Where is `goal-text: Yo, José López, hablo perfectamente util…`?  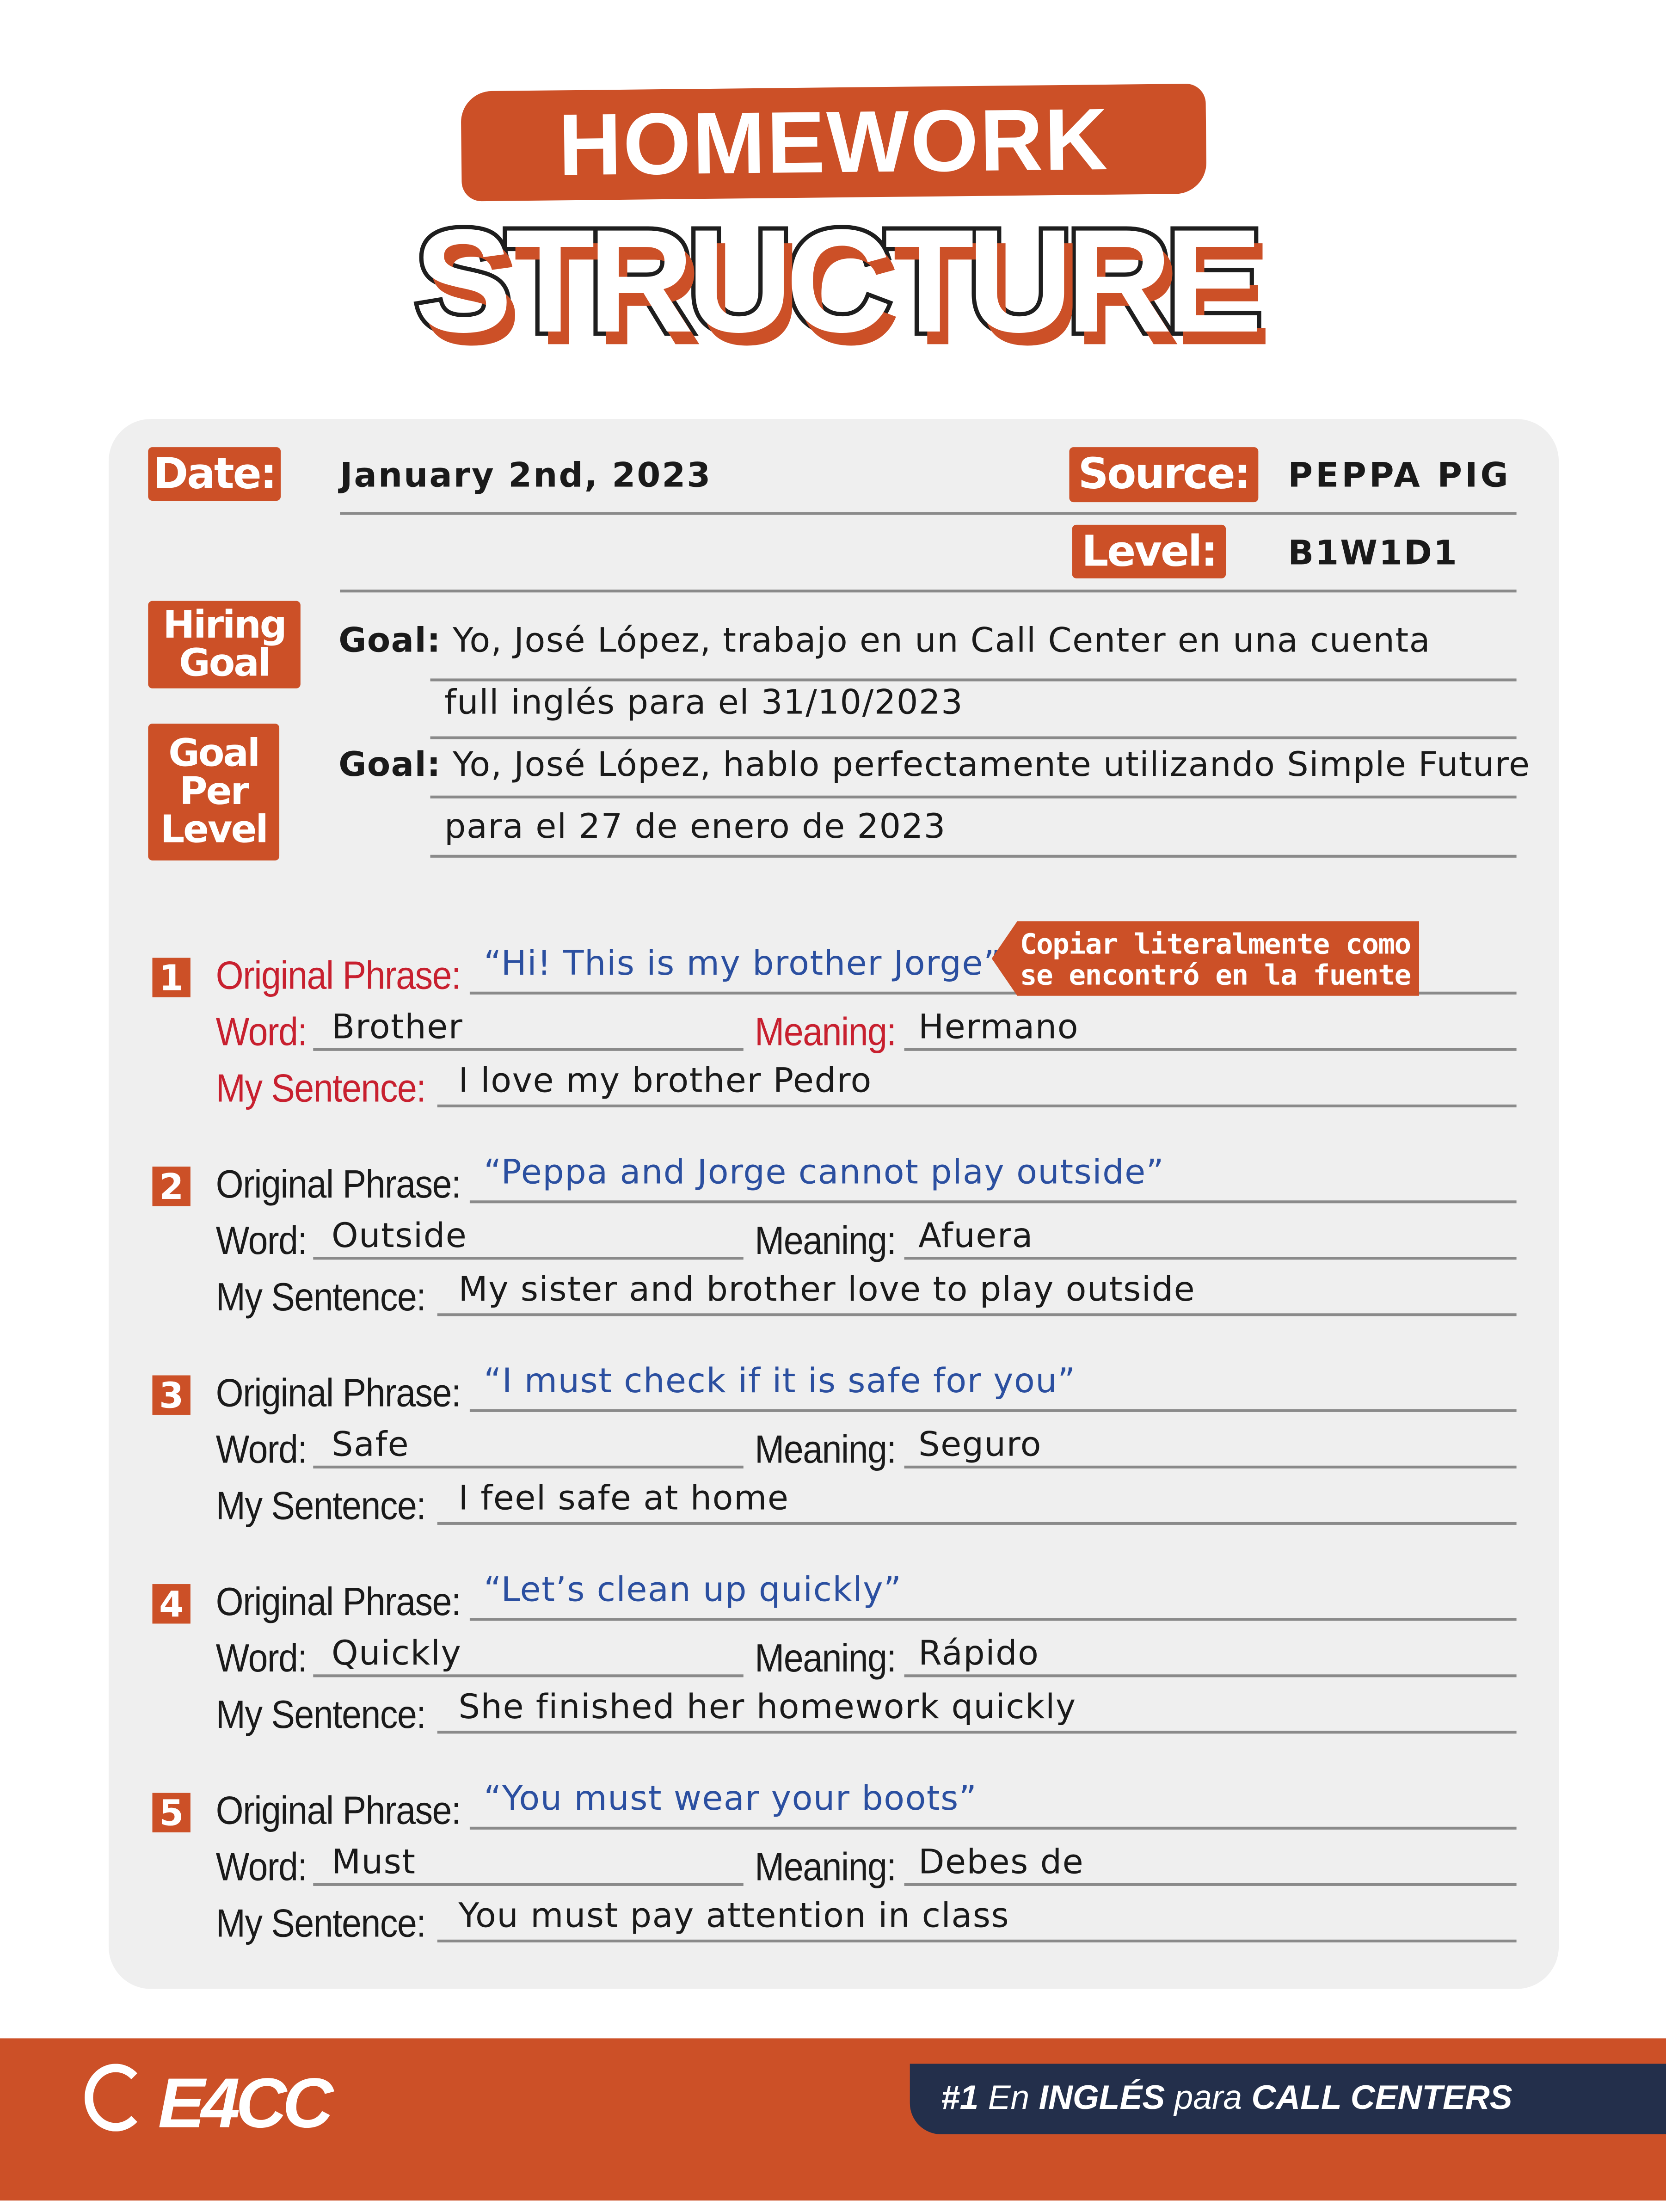 goal-text: Yo, José López, hablo perfectamente util… is located at coordinates (991, 765).